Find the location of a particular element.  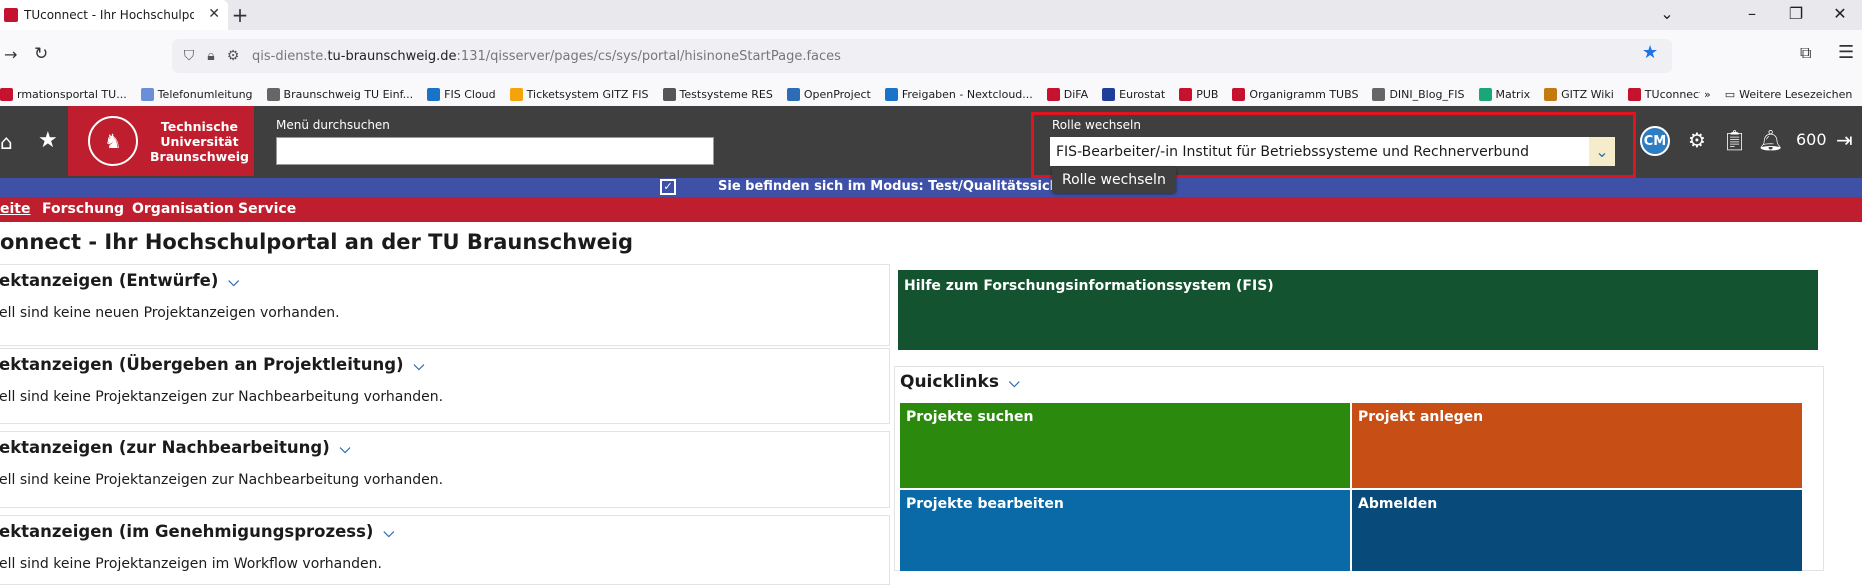

bookmark-label: DiFA is located at coordinates (1076, 94).